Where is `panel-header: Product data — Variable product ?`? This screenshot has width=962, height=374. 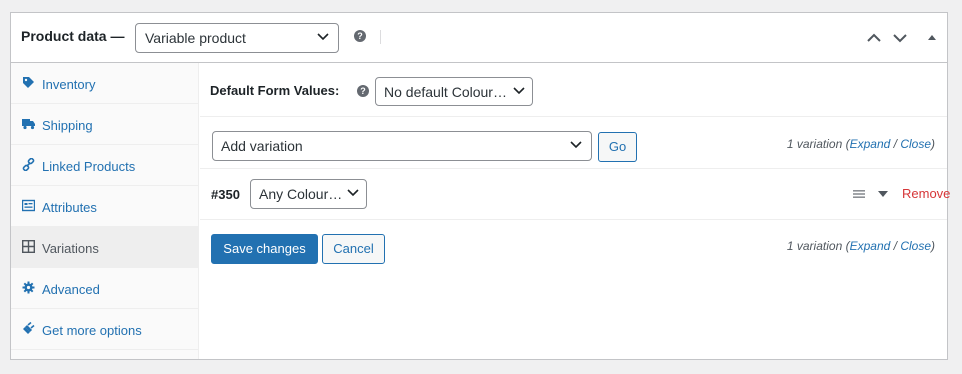 panel-header: Product data — Variable product ? is located at coordinates (479, 38).